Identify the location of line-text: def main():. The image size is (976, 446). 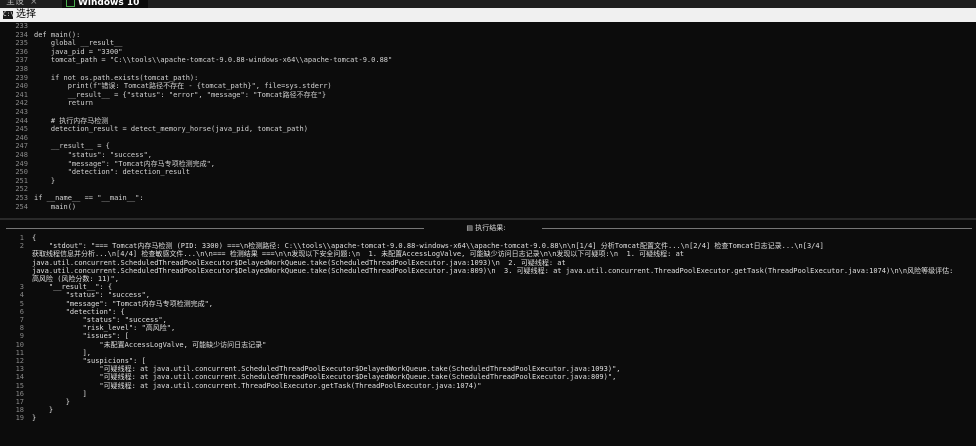
(57, 34).